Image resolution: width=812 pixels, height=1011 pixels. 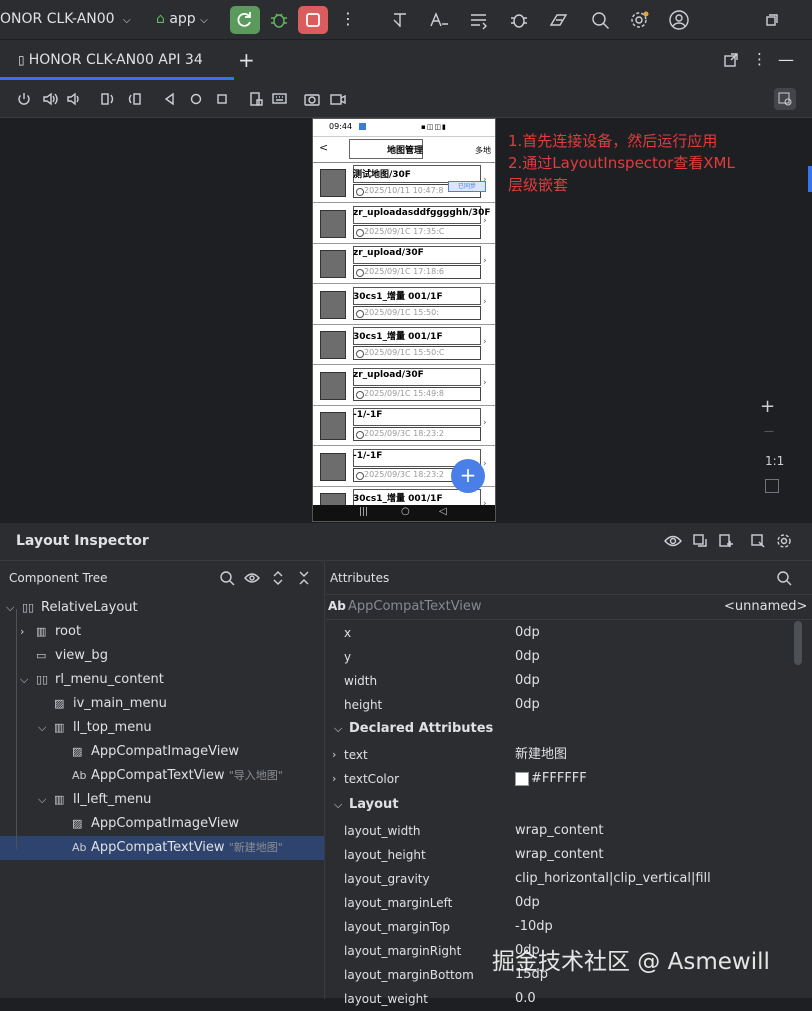 I want to click on tree-node: ⌵ ▯▯ rl_menu_content, so click(x=162, y=680).